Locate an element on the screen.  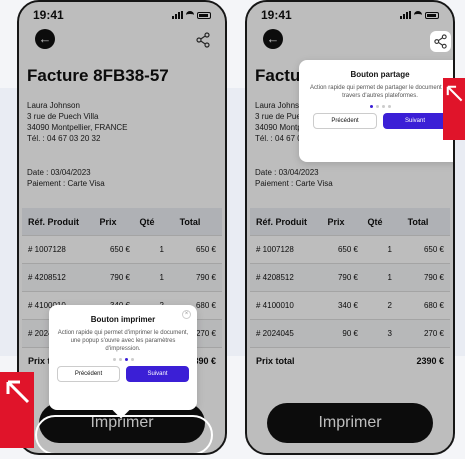
print-button-highlight is located at coordinates (124, 434).